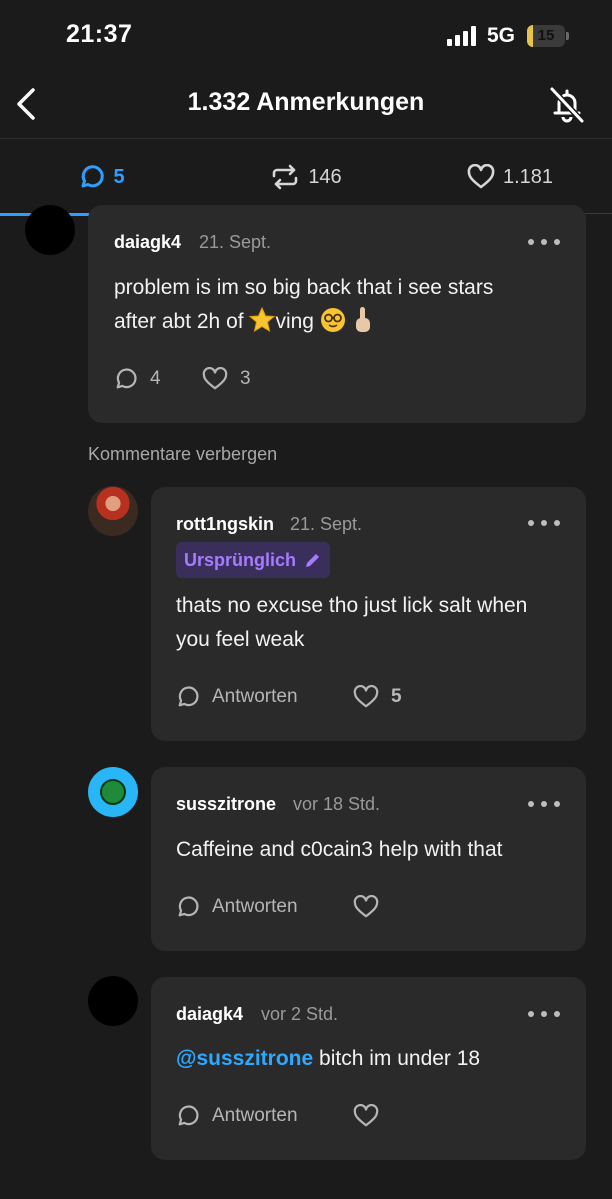 The width and height of the screenshot is (612, 1199). Describe the element at coordinates (528, 176) in the screenshot. I see `tab-likes-count: 1.181` at that location.